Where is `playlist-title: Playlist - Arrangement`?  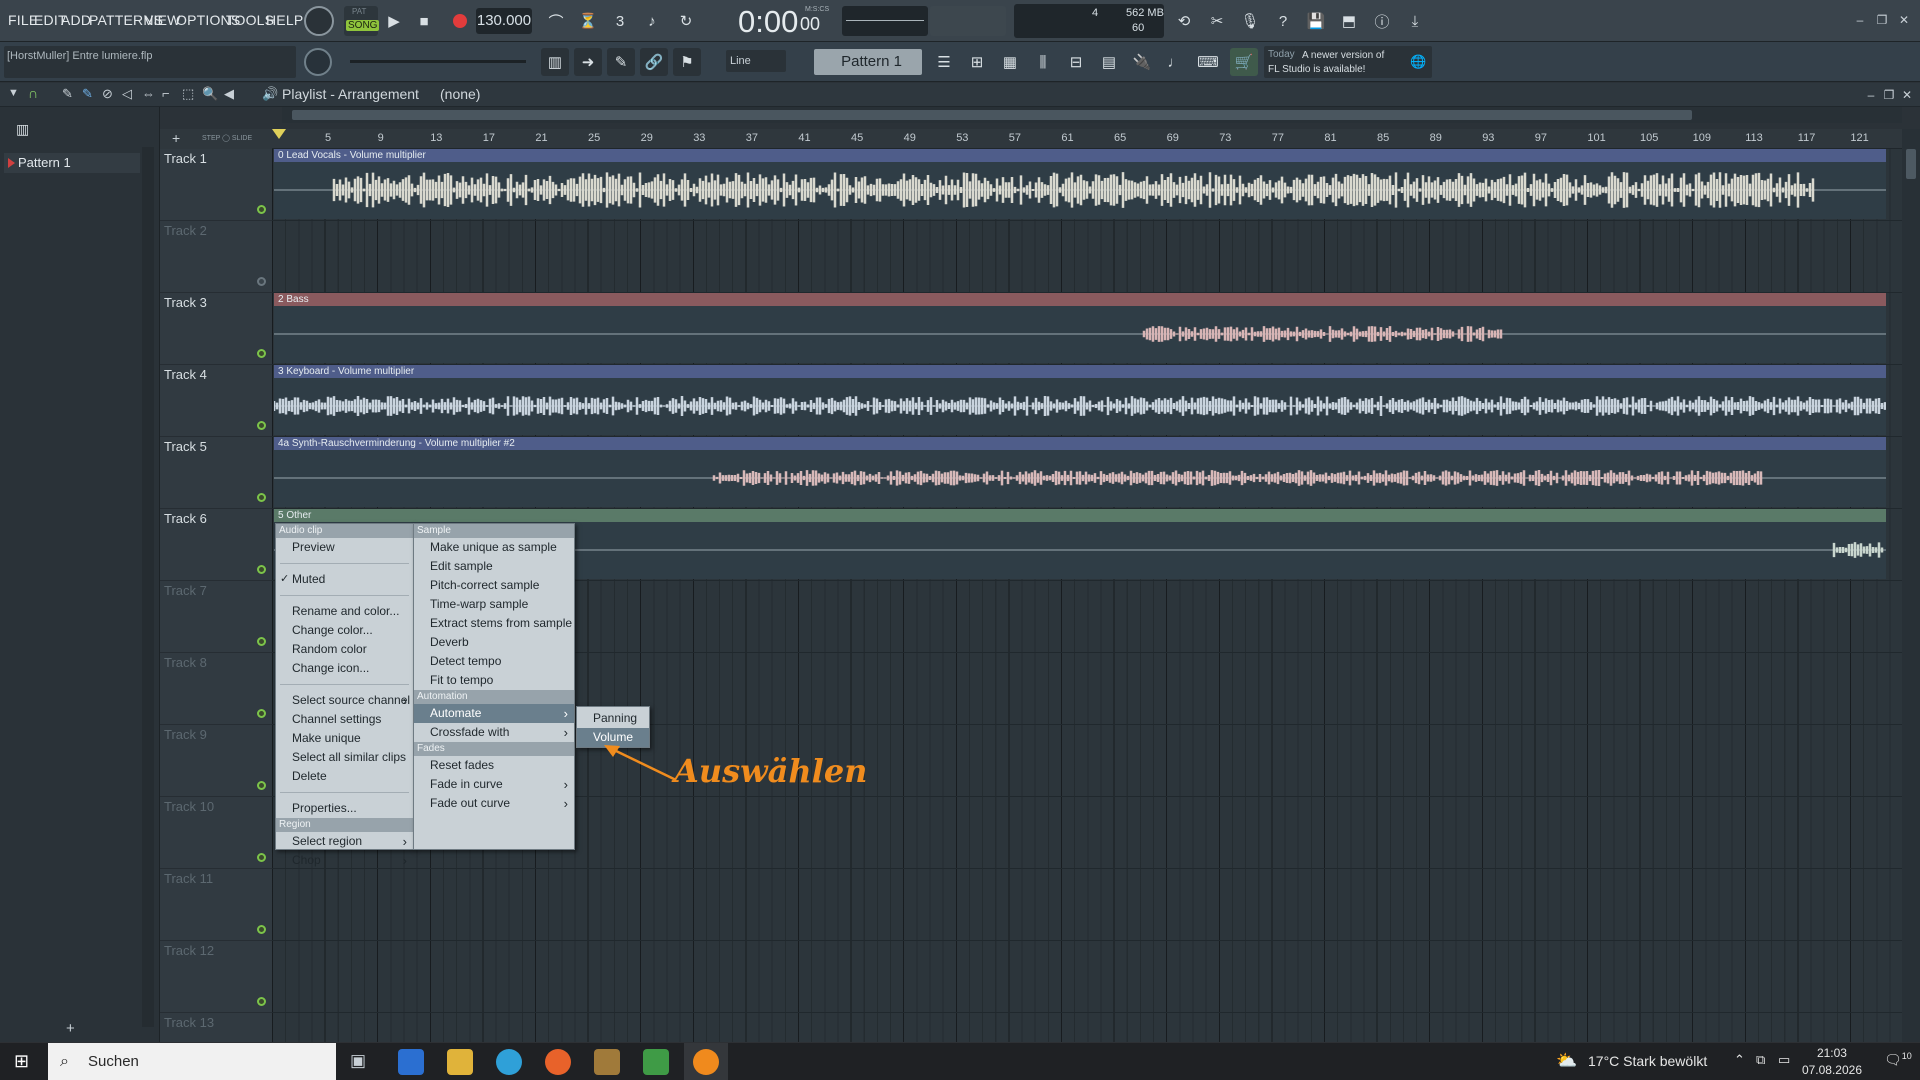
playlist-title: Playlist - Arrangement is located at coordinates (350, 94).